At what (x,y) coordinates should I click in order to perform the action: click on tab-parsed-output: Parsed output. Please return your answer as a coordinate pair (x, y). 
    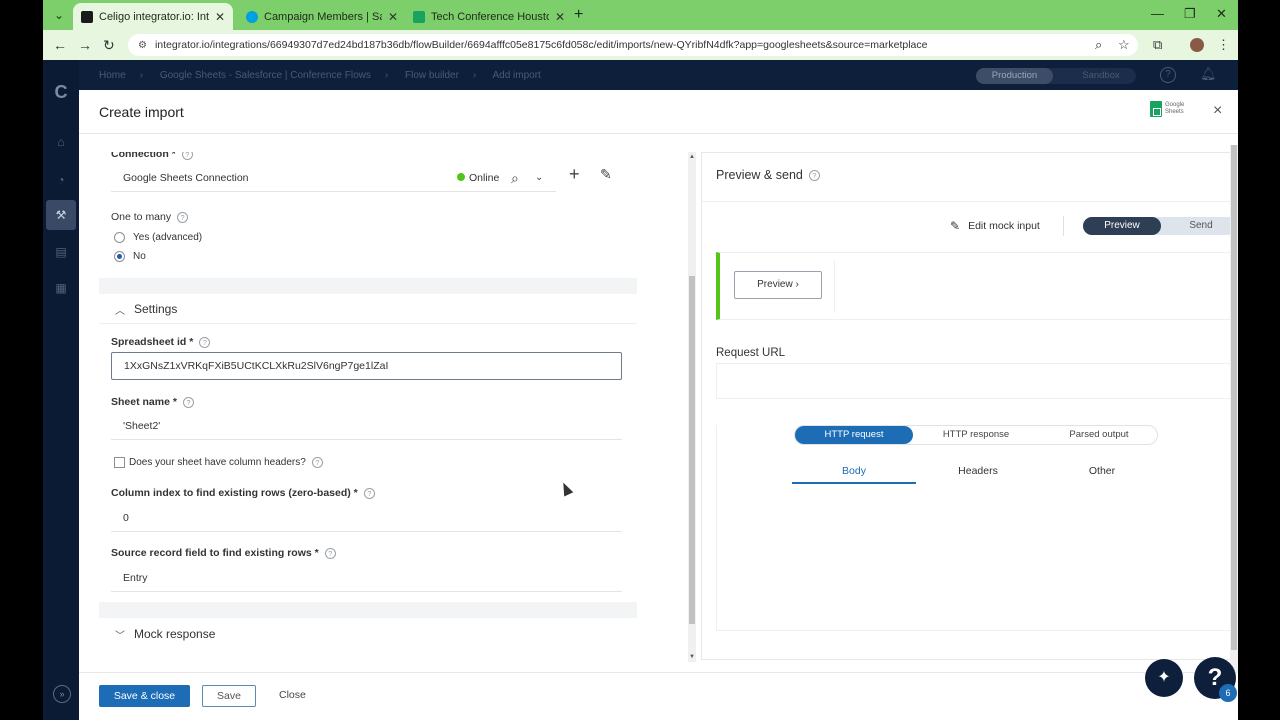
    Looking at the image, I should click on (1099, 435).